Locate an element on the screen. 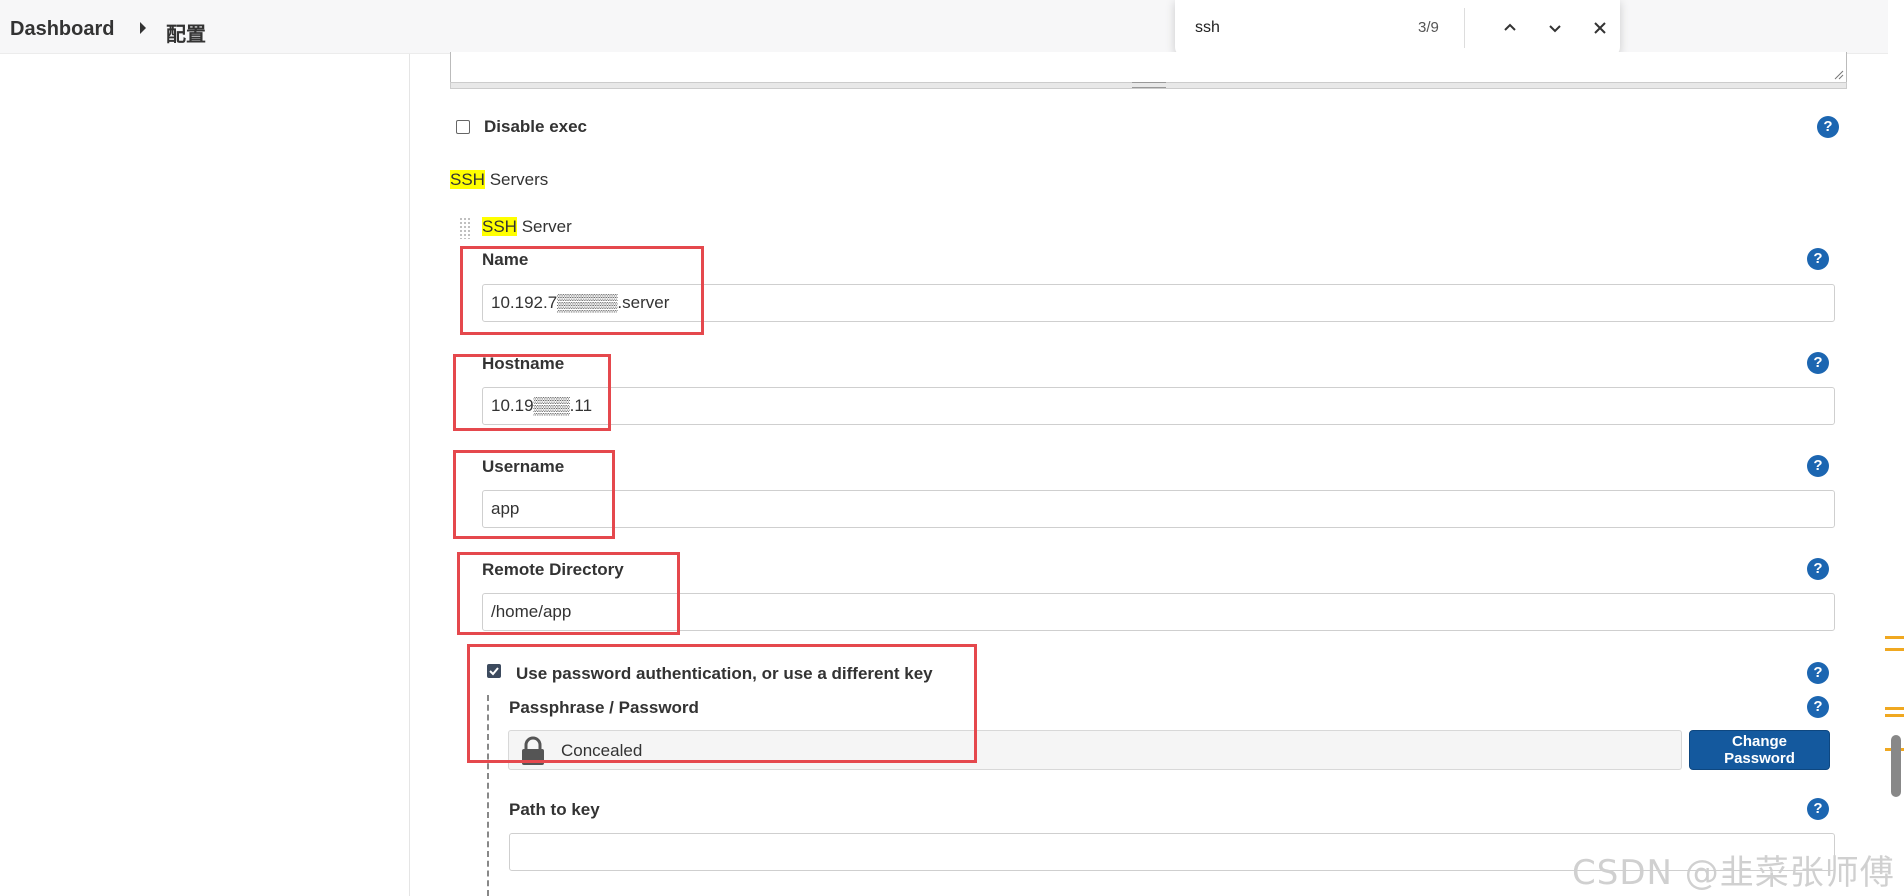 The height and width of the screenshot is (896, 1904). drag-handle-icon is located at coordinates (465, 228).